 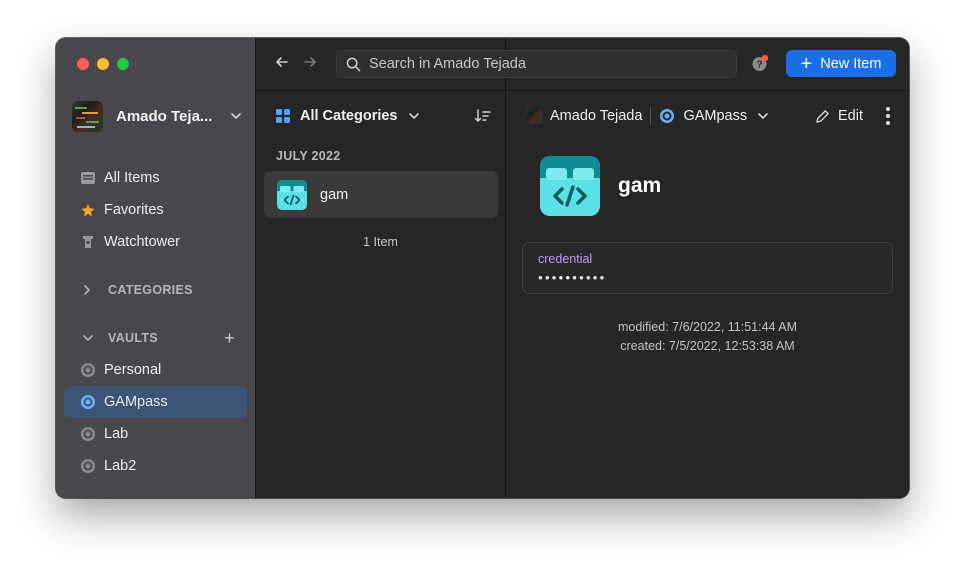 What do you see at coordinates (142, 242) in the screenshot?
I see `sidebar-item-label: Watchtower` at bounding box center [142, 242].